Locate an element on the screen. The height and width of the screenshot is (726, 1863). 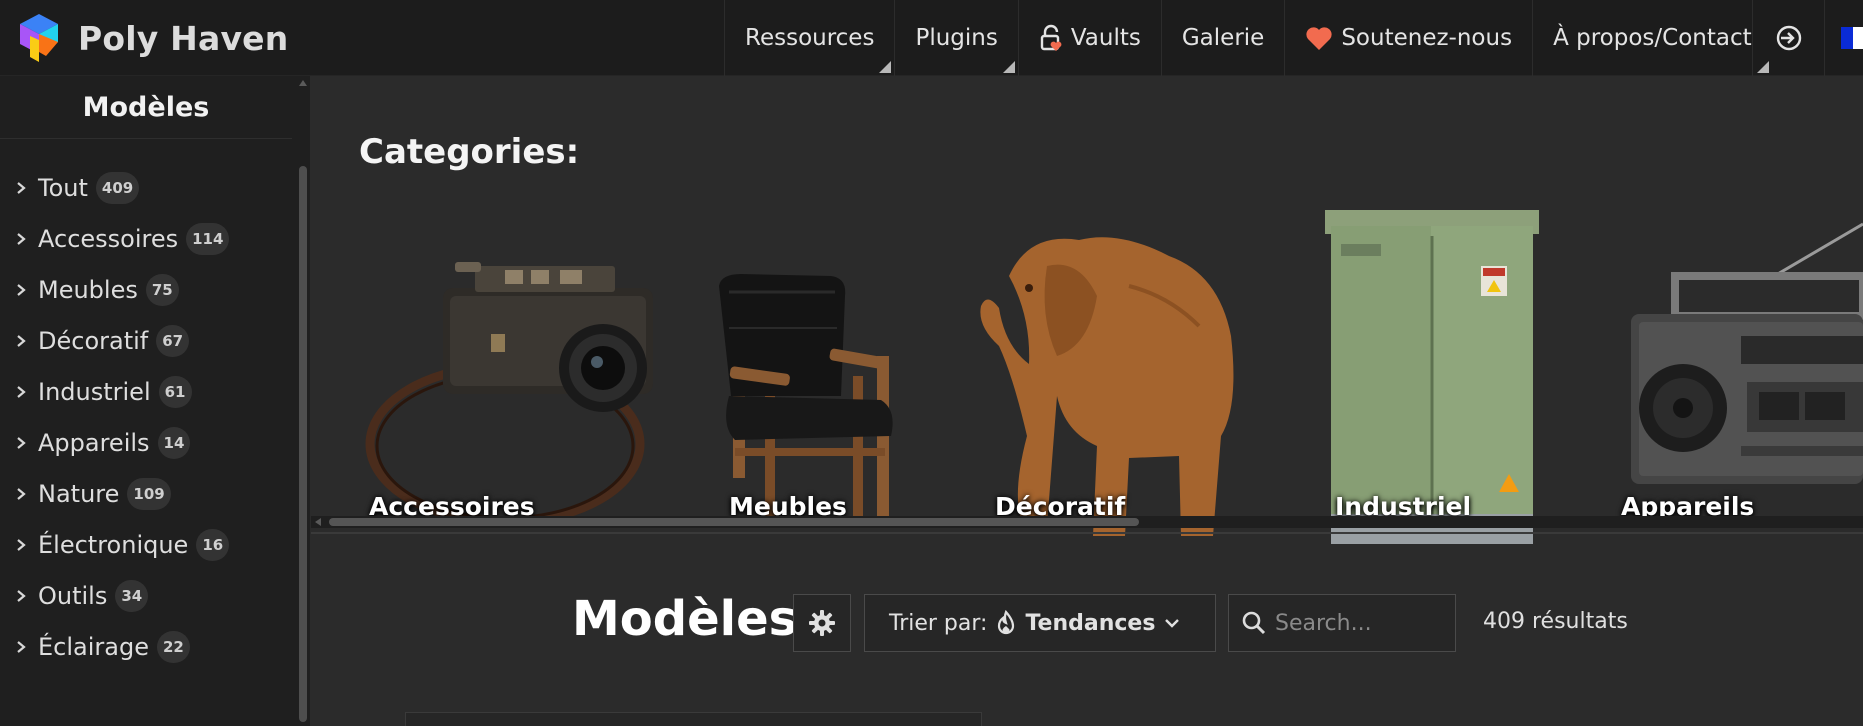
category-card-accessoires: Accessoires is located at coordinates (505, 376).